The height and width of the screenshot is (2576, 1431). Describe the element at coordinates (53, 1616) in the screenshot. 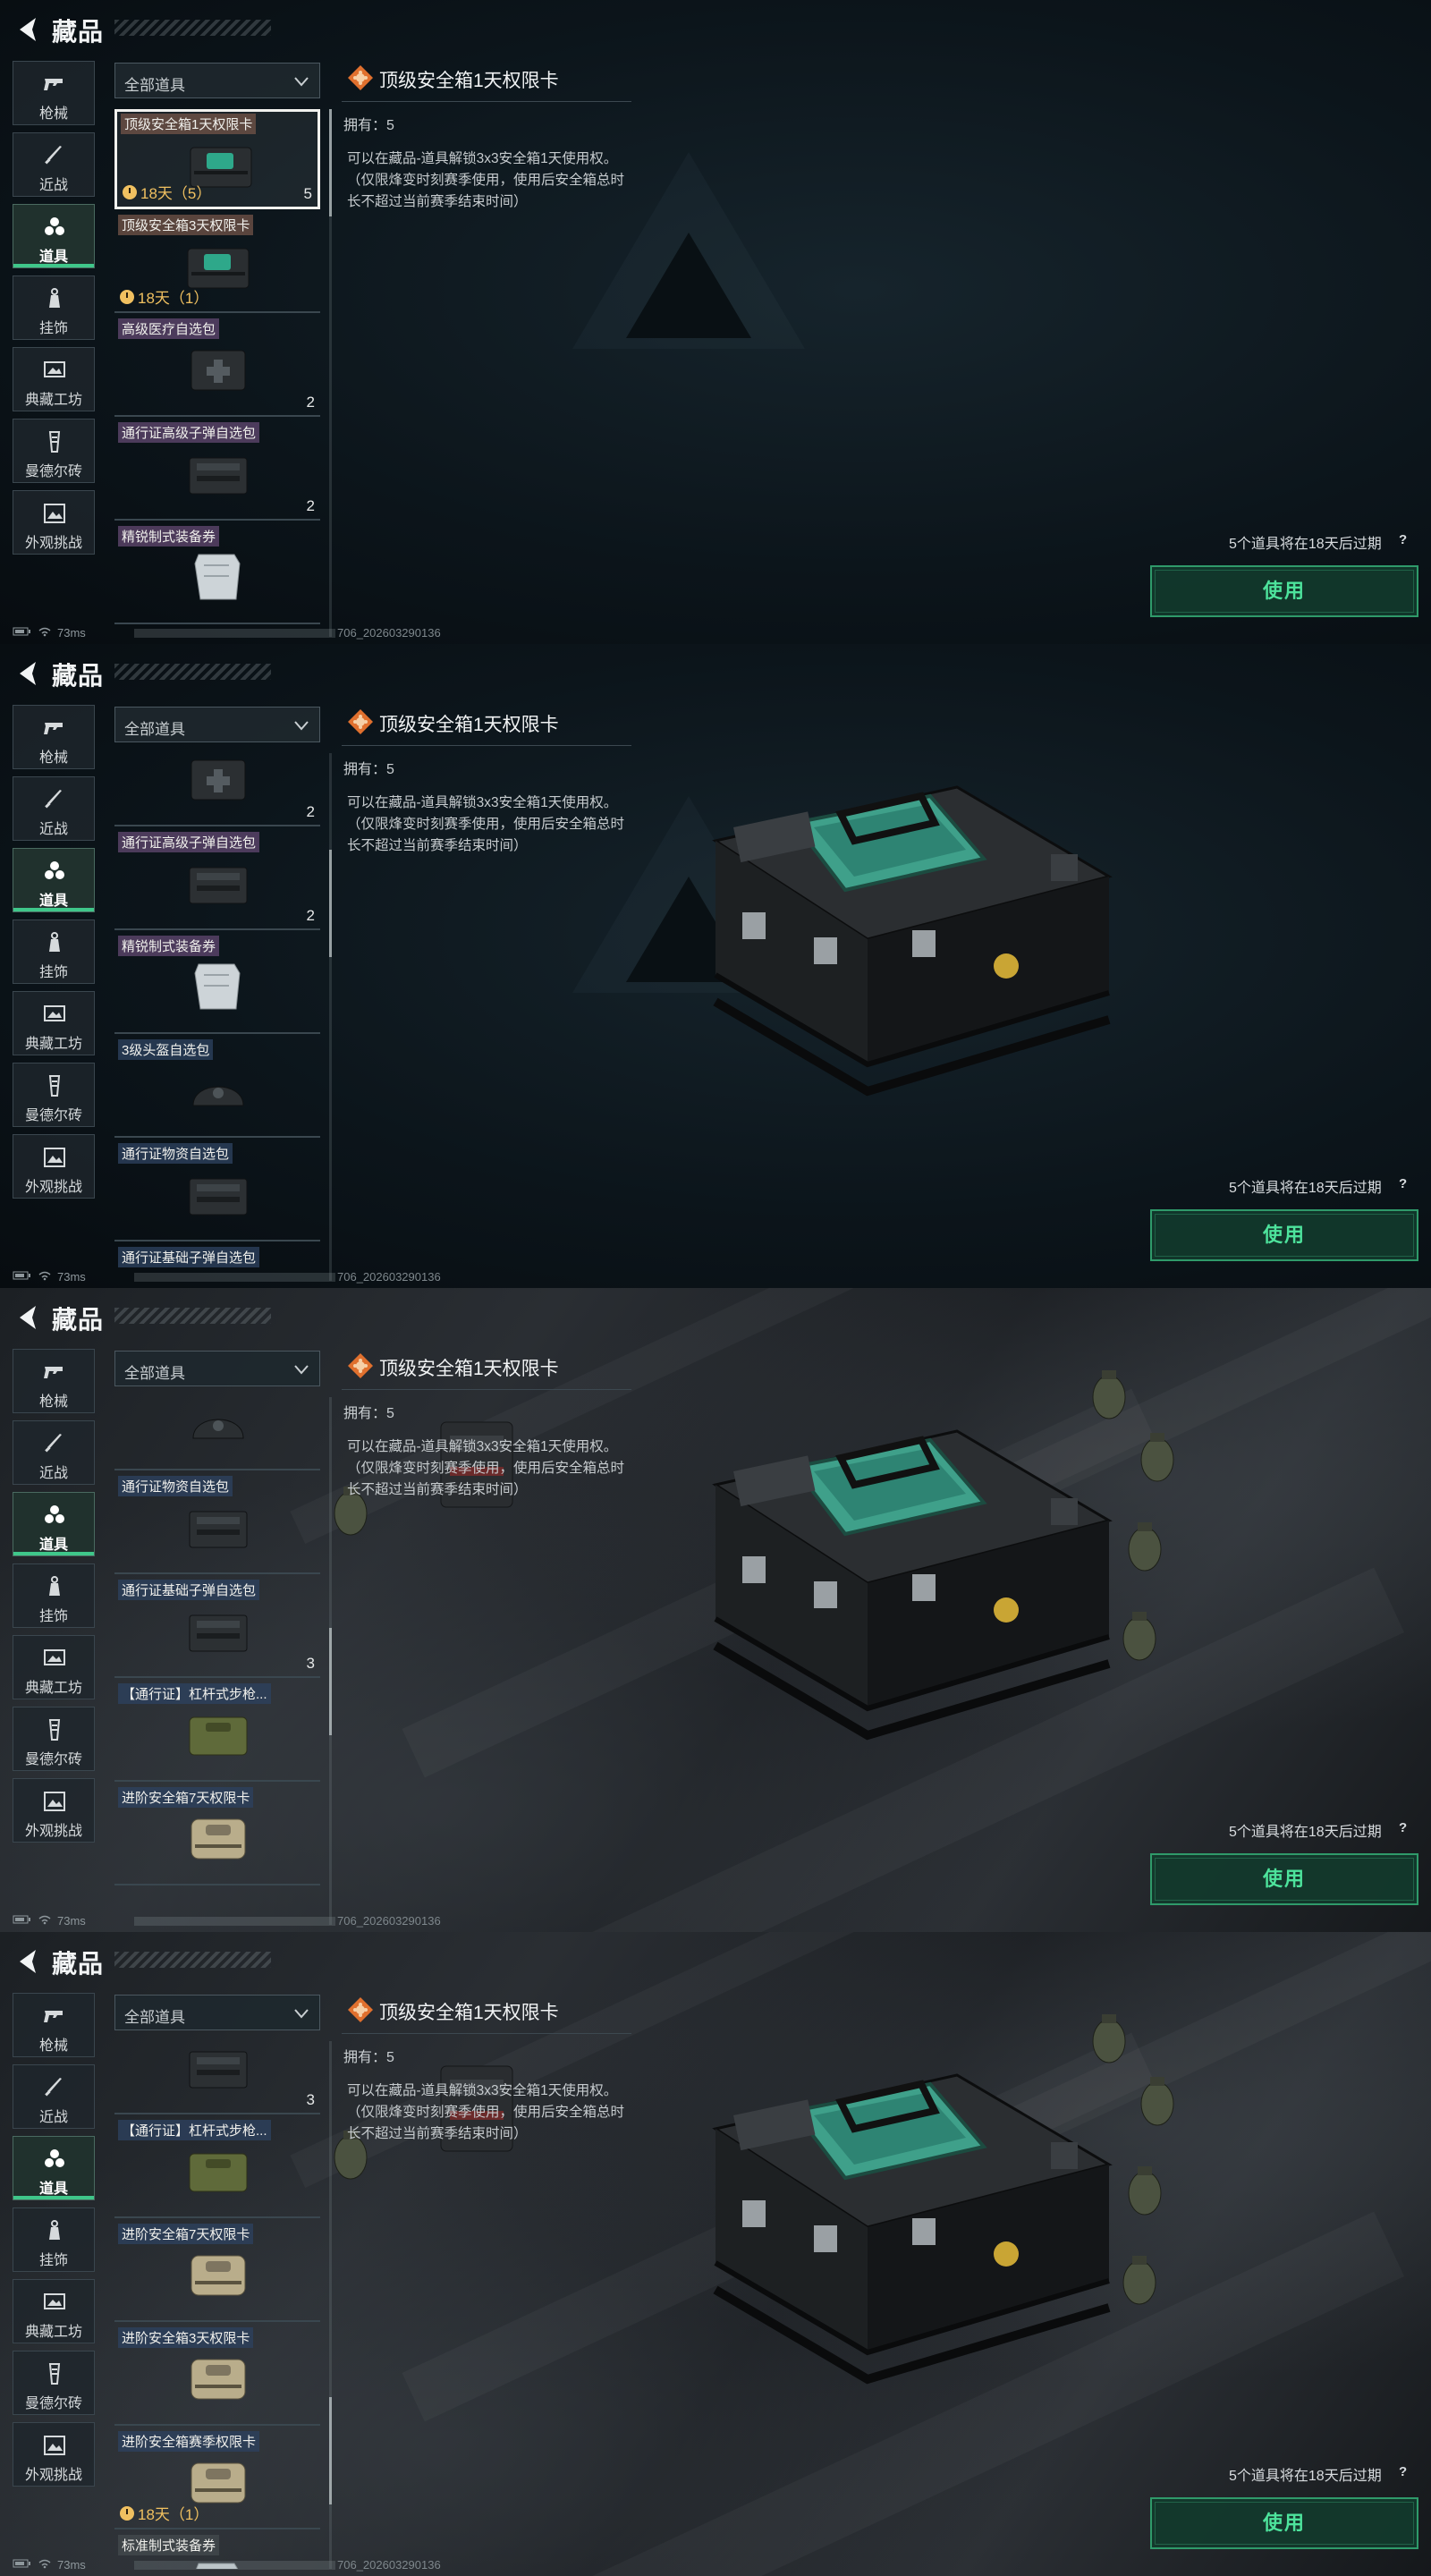

I see `category-label: 挂饰` at that location.